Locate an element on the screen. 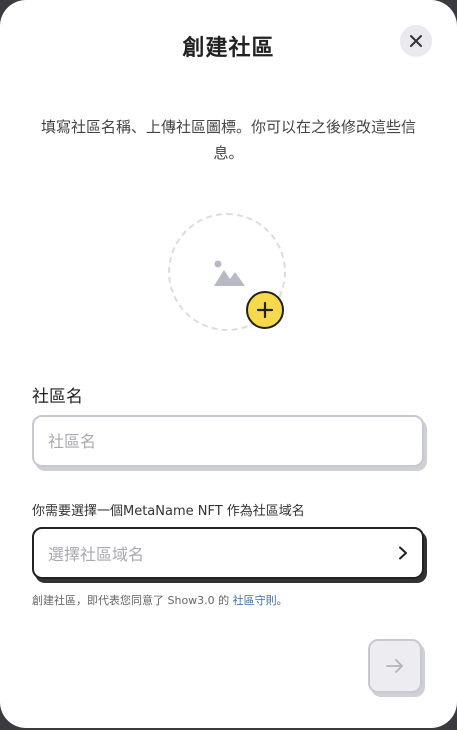 This screenshot has width=457, height=730. domain-select: 選擇社區域名 is located at coordinates (228, 553).